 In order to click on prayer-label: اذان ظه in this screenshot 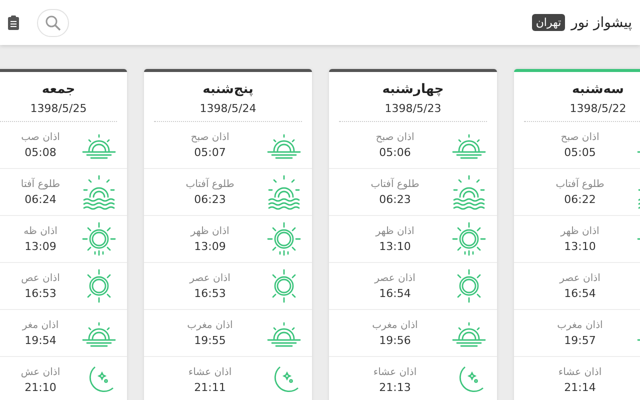, I will do `click(41, 231)`.